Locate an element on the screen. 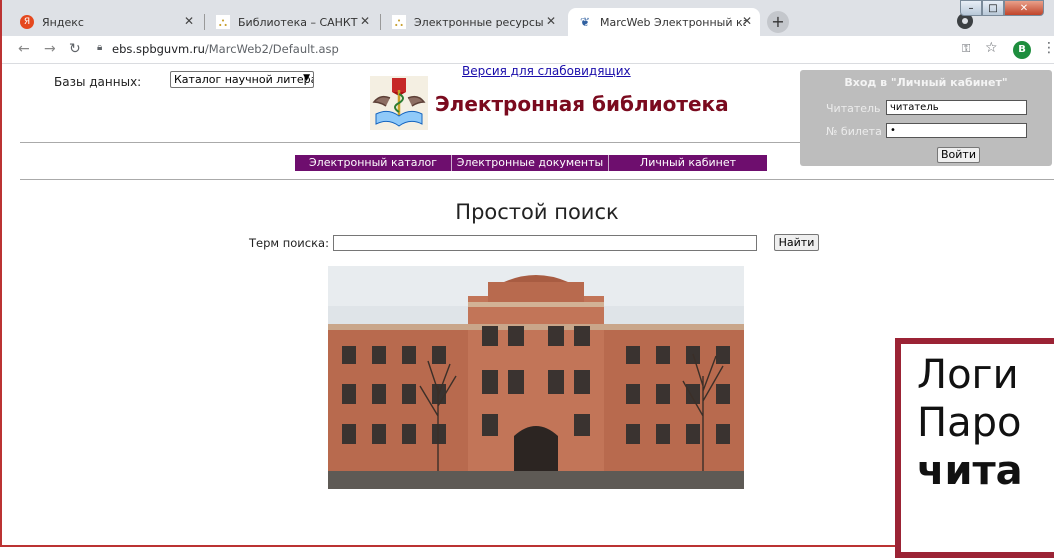  menu-item-documents: Электронные документы is located at coordinates (530, 163).